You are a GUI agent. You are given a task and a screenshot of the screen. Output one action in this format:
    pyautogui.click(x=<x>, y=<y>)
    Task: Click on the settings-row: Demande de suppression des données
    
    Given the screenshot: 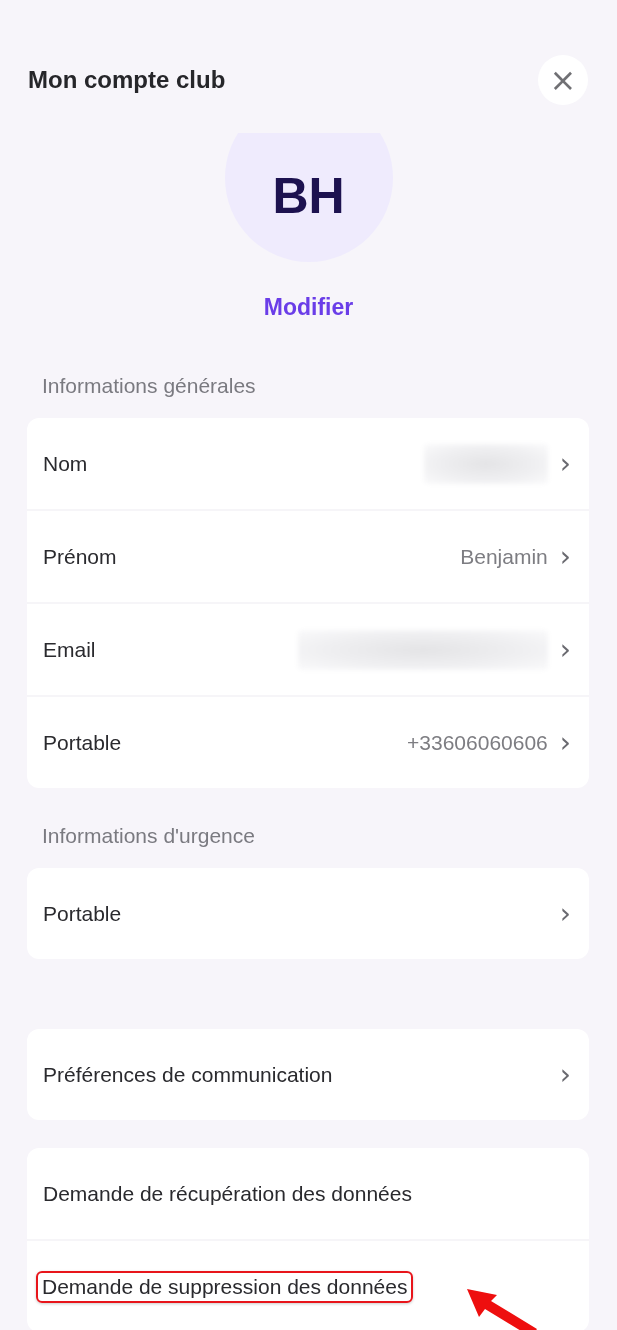 What is the action you would take?
    pyautogui.click(x=308, y=1284)
    